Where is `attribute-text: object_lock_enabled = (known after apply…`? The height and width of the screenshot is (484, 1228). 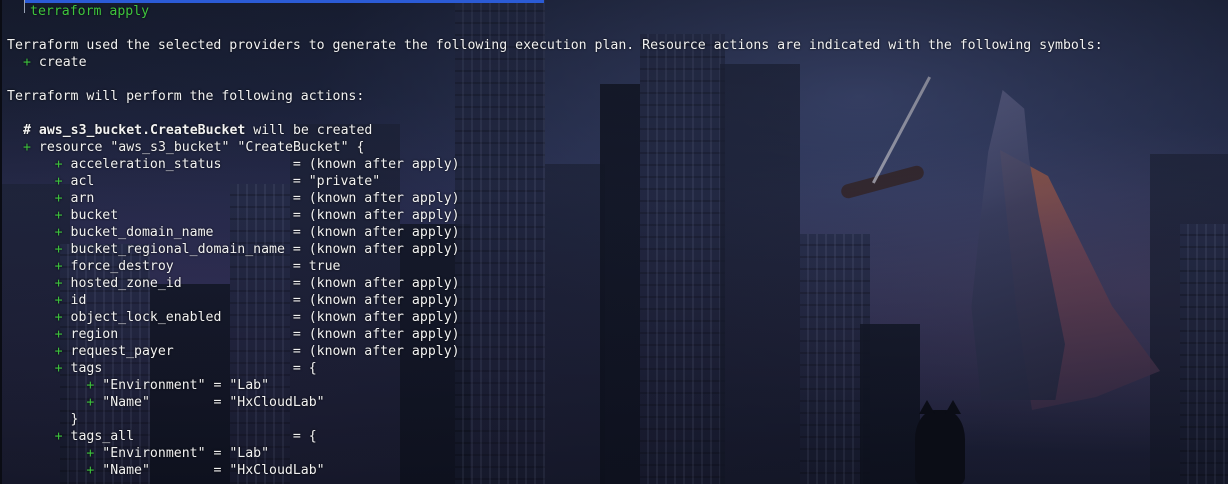
attribute-text: object_lock_enabled = (known after apply… is located at coordinates (261, 317).